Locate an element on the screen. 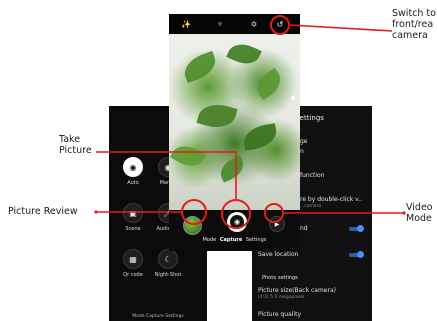 The height and width of the screenshot is (321, 437). switch-camera-line is located at coordinates (341, 28).